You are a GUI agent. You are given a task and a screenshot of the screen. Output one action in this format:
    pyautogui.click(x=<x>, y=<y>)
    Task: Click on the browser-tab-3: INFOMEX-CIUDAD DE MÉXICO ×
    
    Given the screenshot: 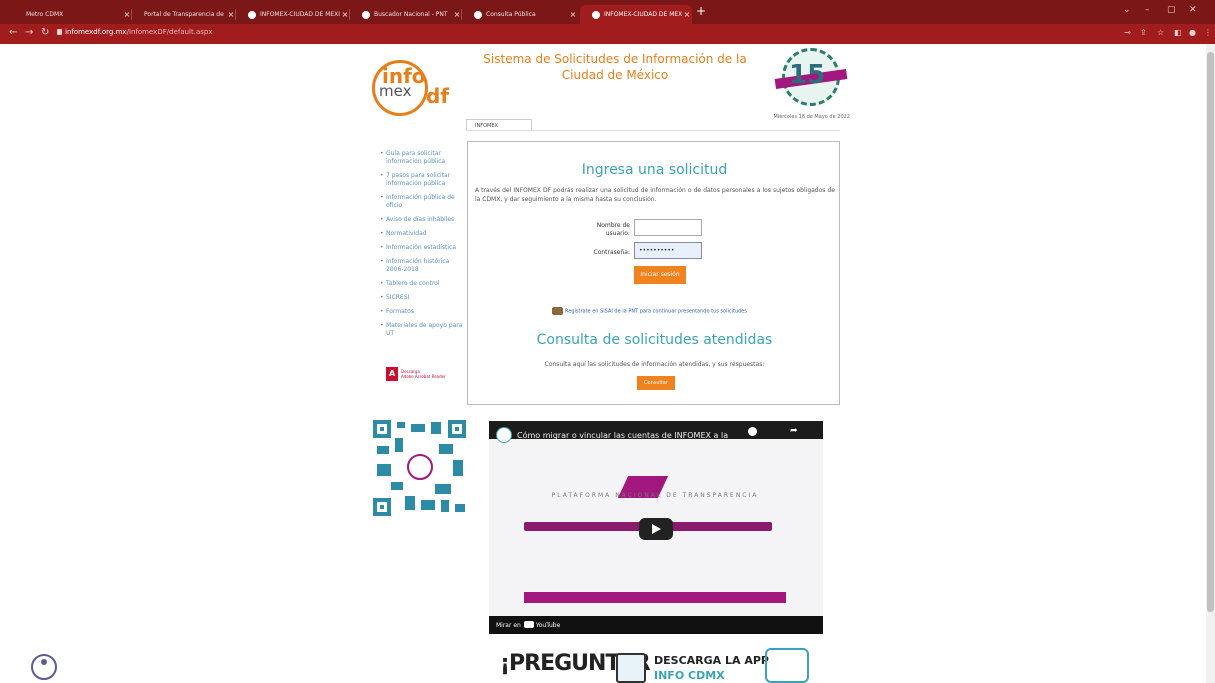 What is the action you would take?
    pyautogui.click(x=293, y=14)
    